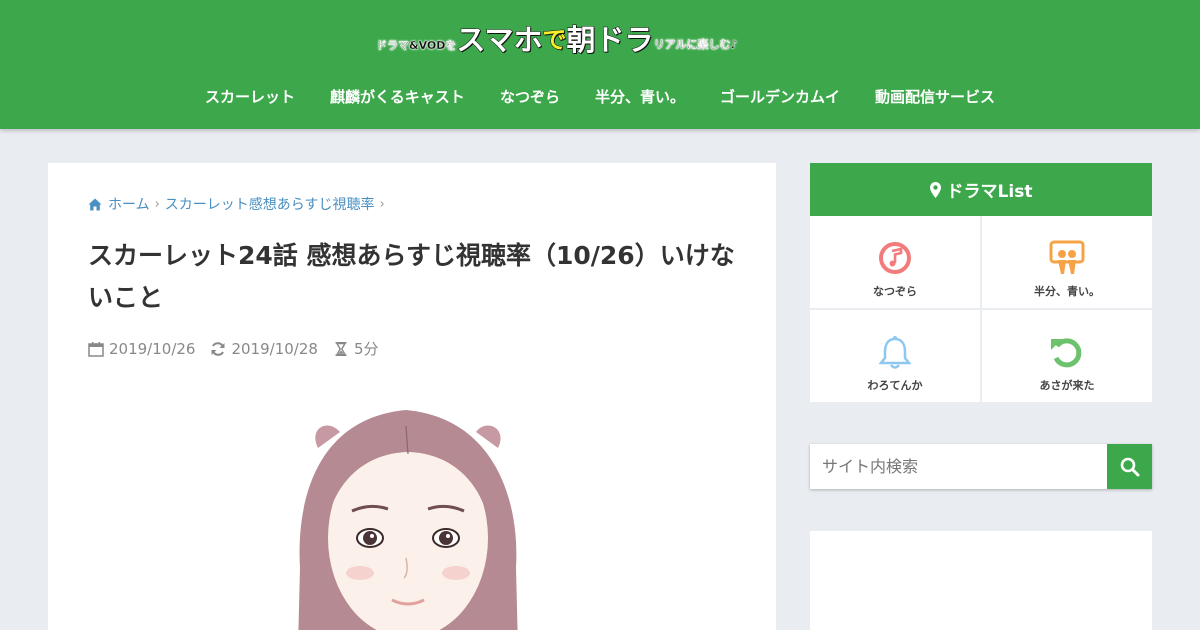  I want to click on breadcrumb-category-link: スカーレット感想あらすじ視聴率, so click(270, 204).